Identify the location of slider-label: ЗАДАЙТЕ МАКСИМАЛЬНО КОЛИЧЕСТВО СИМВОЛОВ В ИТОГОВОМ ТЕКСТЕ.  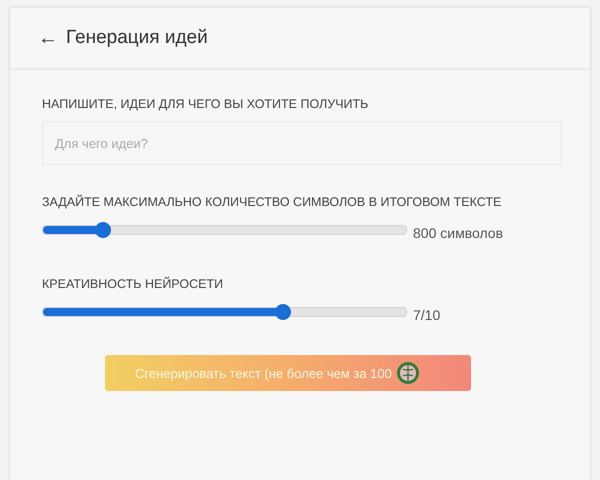
(272, 202).